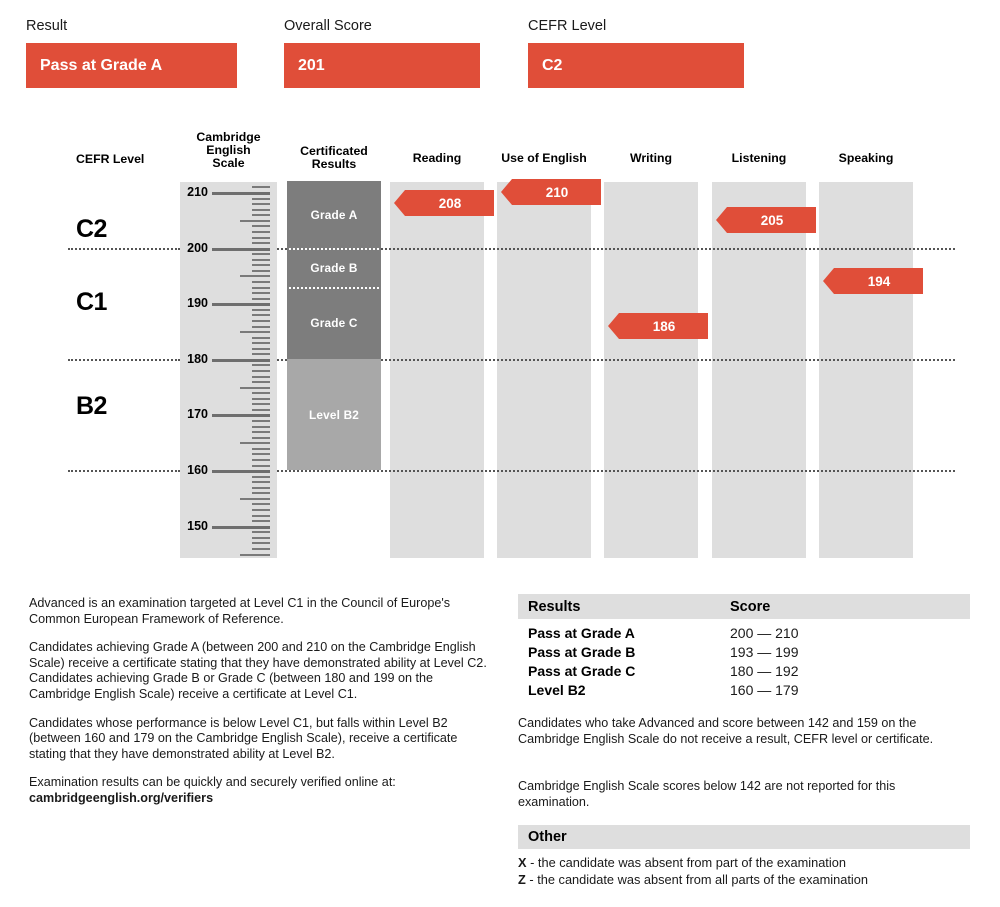 Image resolution: width=1000 pixels, height=907 pixels. I want to click on use-of-english-column-header-line-0: Use of English, so click(544, 158).